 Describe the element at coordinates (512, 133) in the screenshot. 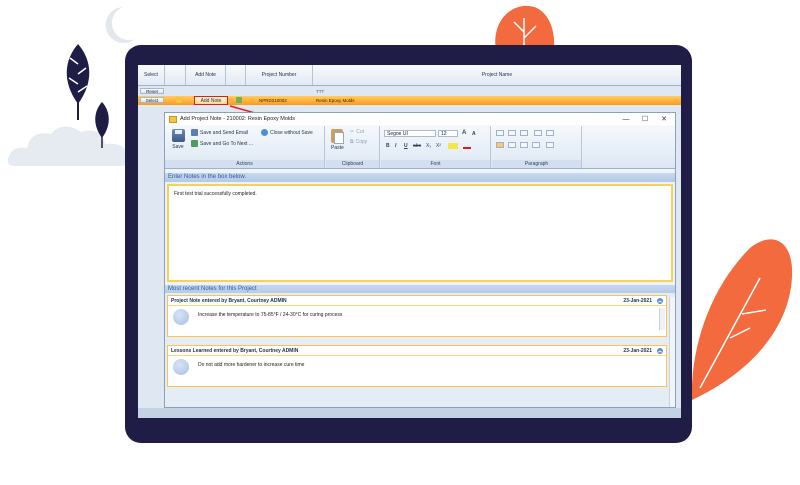

I see `numbered-list-icon` at that location.